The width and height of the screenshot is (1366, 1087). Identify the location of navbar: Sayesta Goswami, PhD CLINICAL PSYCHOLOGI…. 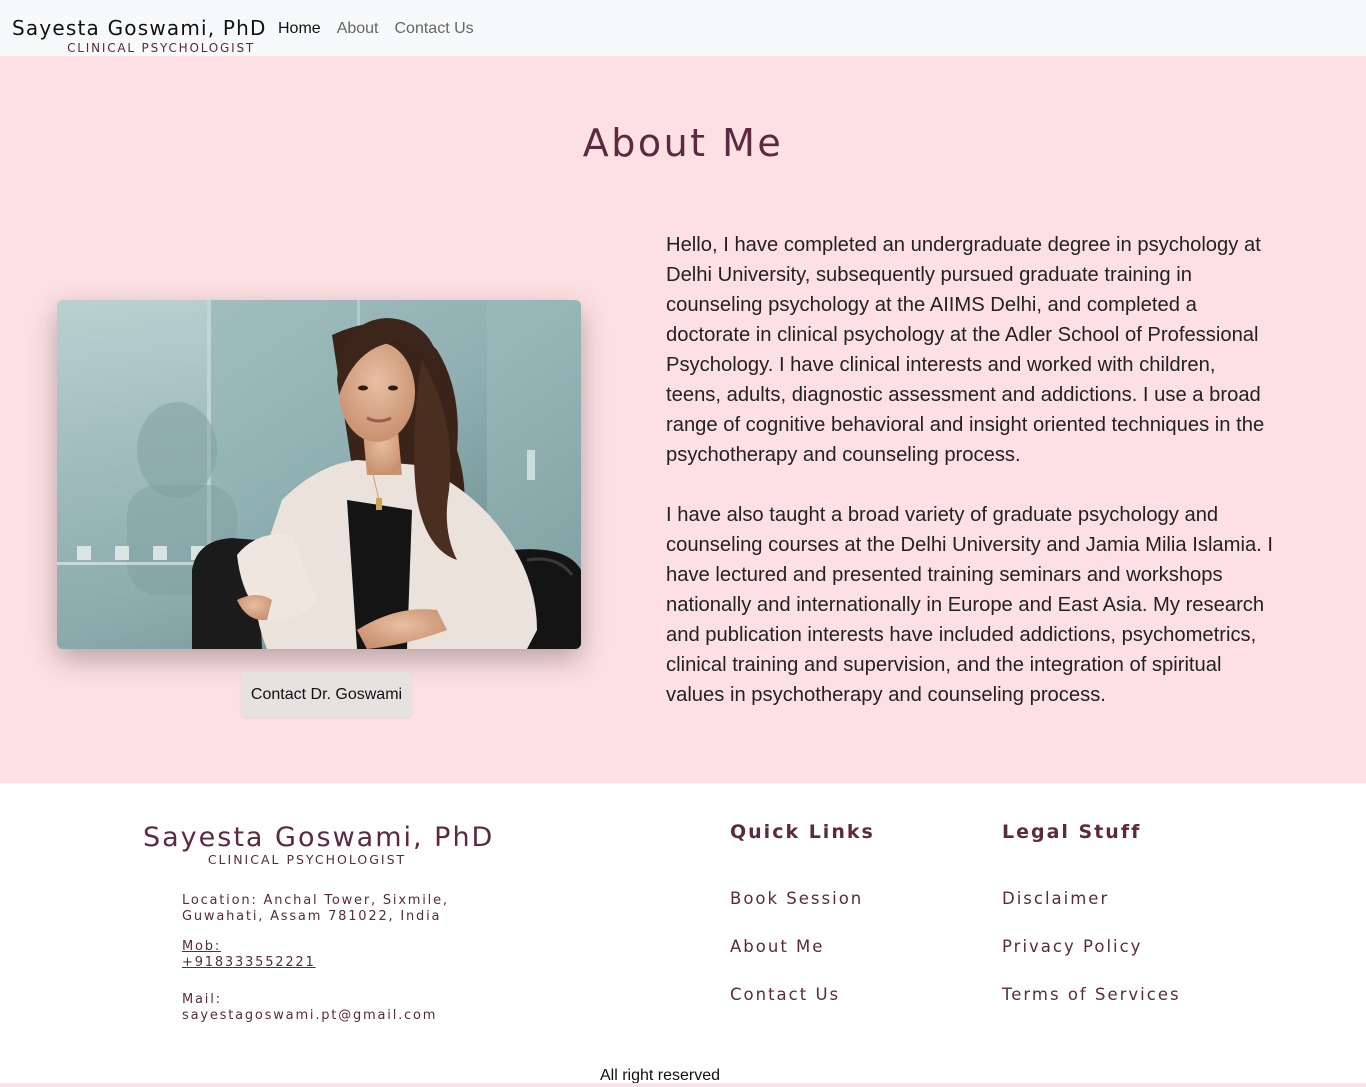
(683, 28).